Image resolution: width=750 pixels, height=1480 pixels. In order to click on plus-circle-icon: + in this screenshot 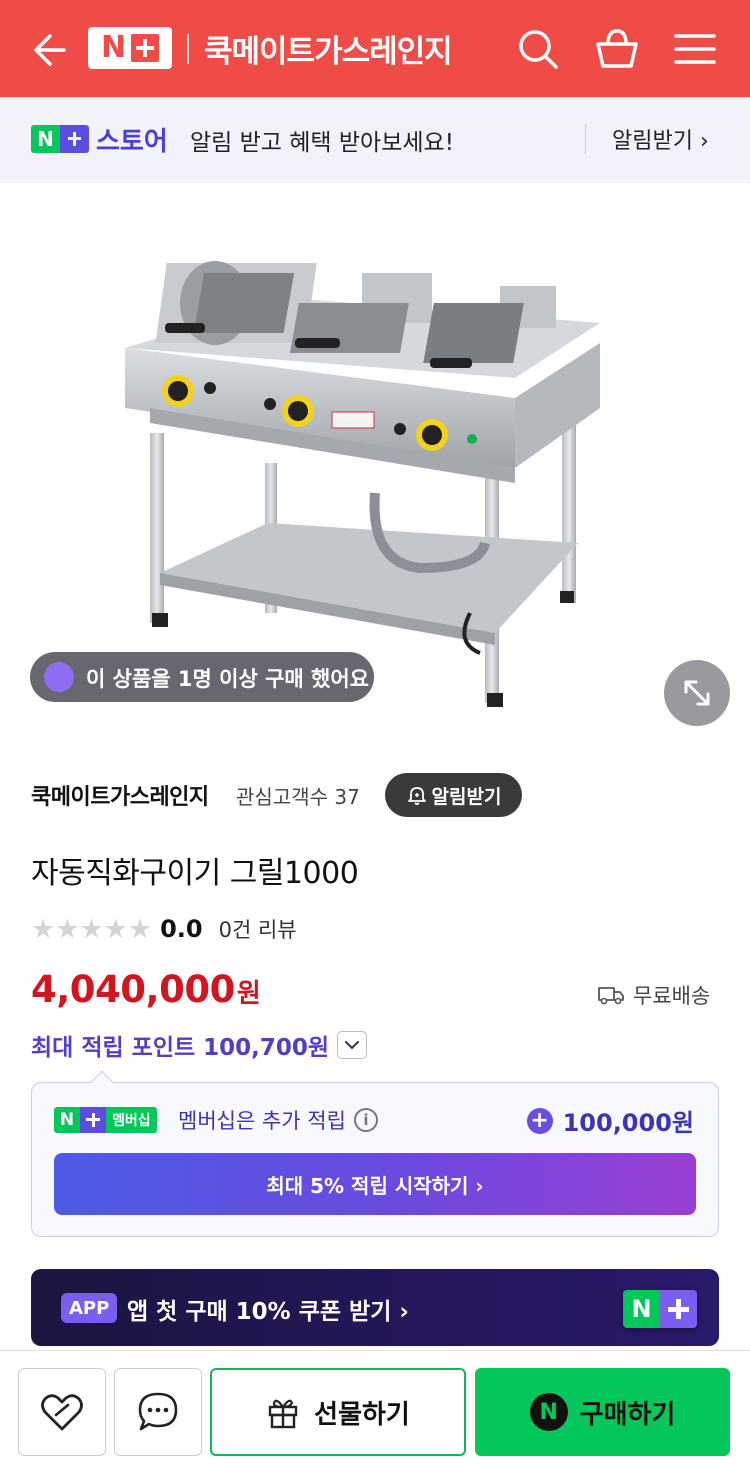, I will do `click(539, 1120)`.